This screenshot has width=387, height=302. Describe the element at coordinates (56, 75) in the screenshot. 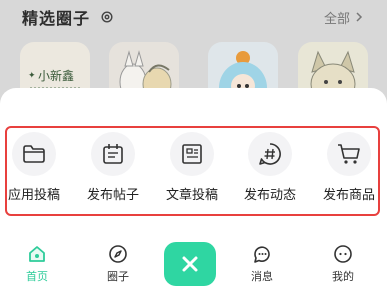

I see `svg-text: 小新鑫` at that location.